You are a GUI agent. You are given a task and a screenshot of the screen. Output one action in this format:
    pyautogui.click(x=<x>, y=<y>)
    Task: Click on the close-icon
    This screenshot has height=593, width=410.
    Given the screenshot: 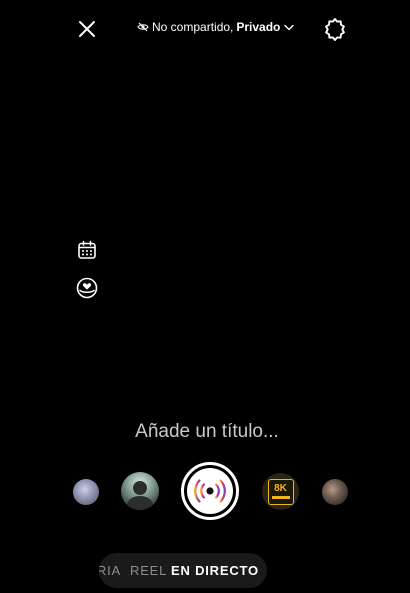 What is the action you would take?
    pyautogui.click(x=87, y=29)
    